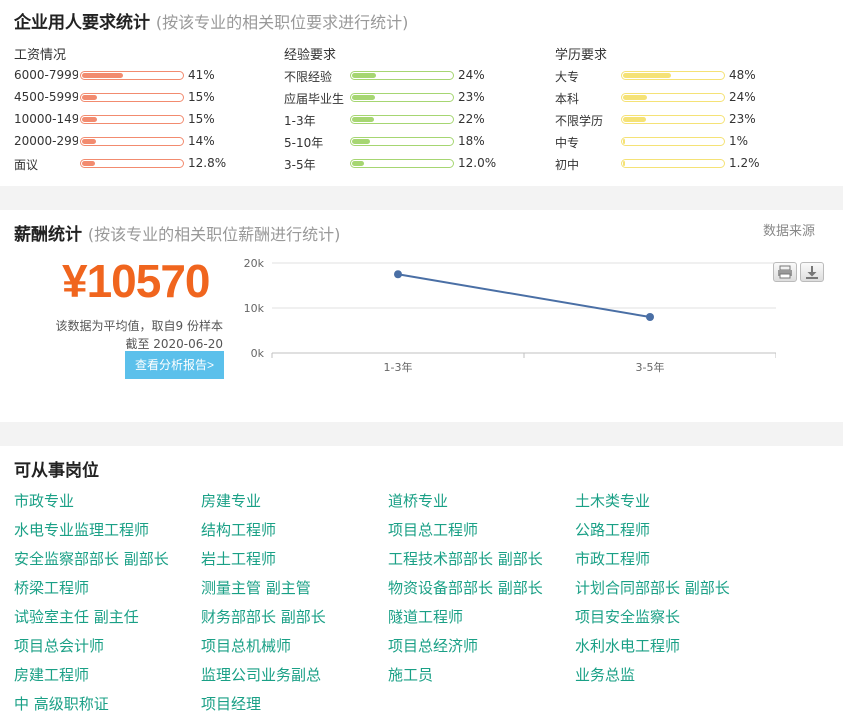 The height and width of the screenshot is (723, 843). I want to click on stat-row: 6000-7999 41%, so click(144, 77).